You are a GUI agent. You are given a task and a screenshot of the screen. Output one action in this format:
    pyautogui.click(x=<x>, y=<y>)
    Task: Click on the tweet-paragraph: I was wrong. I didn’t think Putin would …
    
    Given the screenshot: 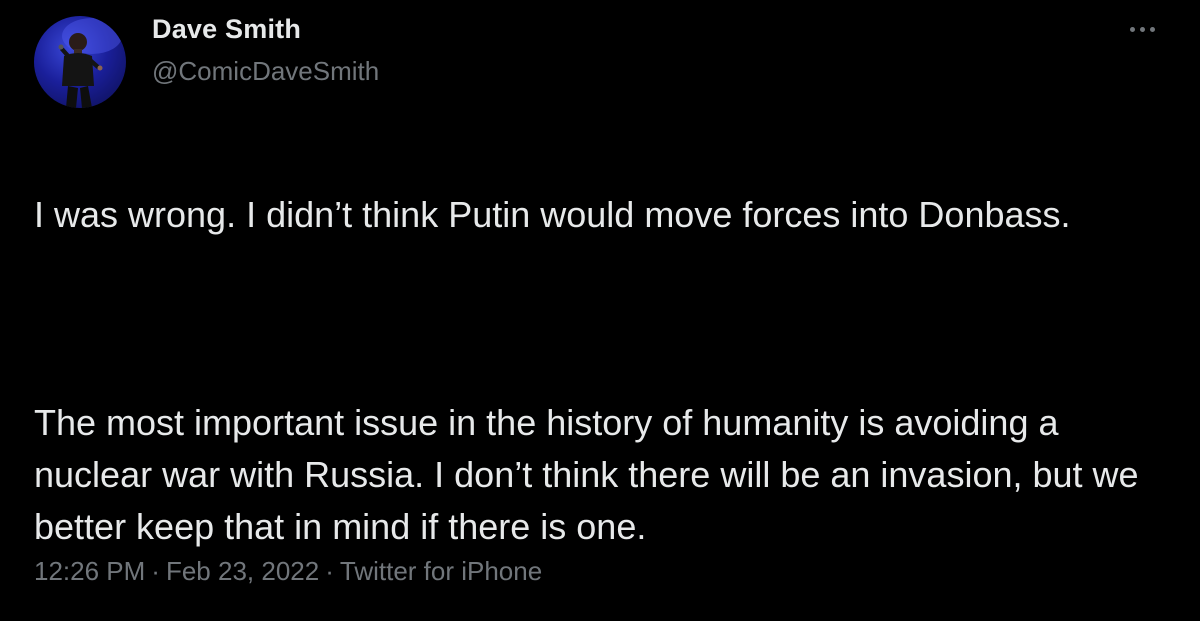 What is the action you would take?
    pyautogui.click(x=552, y=214)
    